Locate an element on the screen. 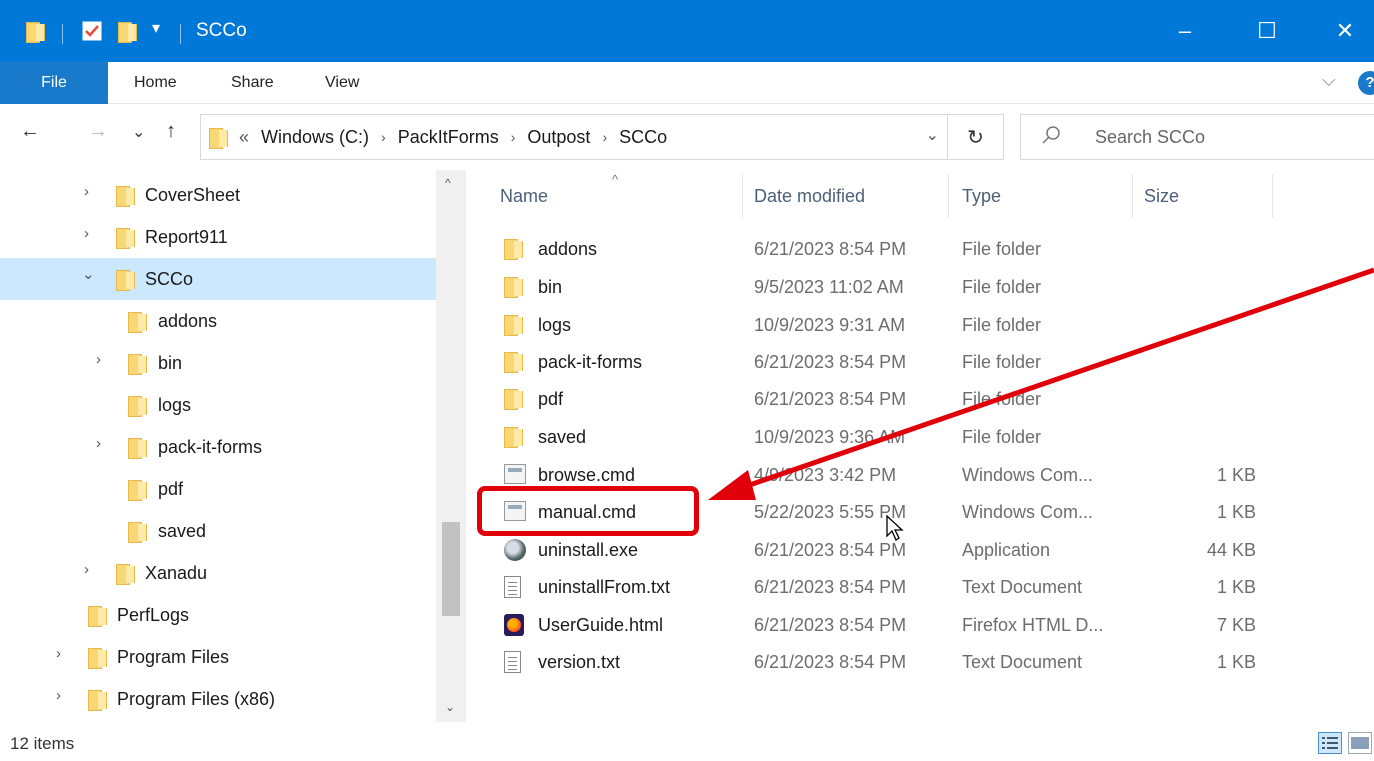 The width and height of the screenshot is (1374, 761). breadcrumb-packitforms: PackItForms is located at coordinates (448, 137).